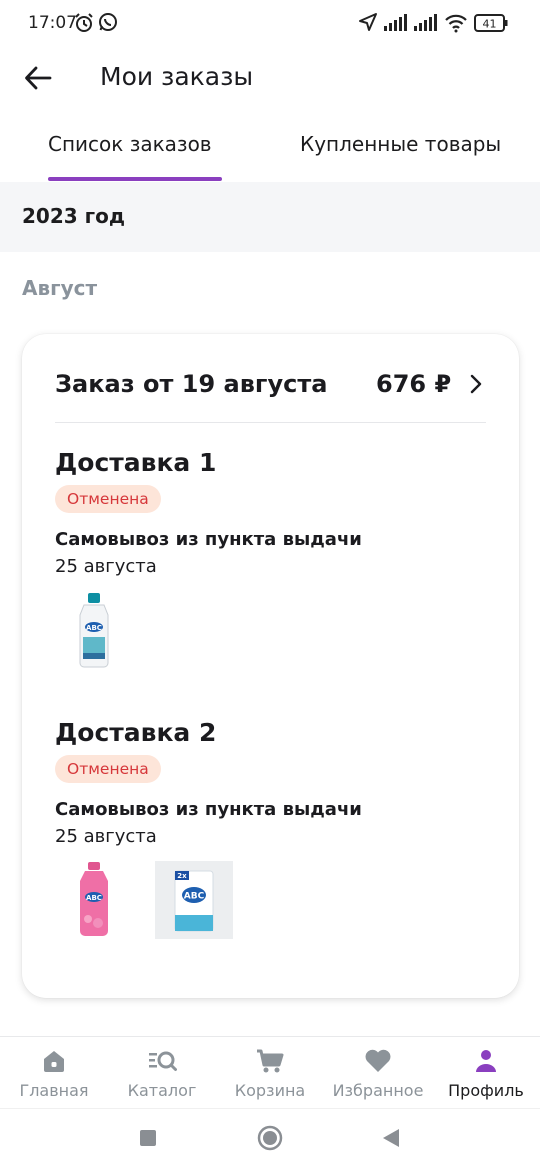 The image size is (540, 1170). Describe the element at coordinates (270, 1063) in the screenshot. I see `cart-icon` at that location.